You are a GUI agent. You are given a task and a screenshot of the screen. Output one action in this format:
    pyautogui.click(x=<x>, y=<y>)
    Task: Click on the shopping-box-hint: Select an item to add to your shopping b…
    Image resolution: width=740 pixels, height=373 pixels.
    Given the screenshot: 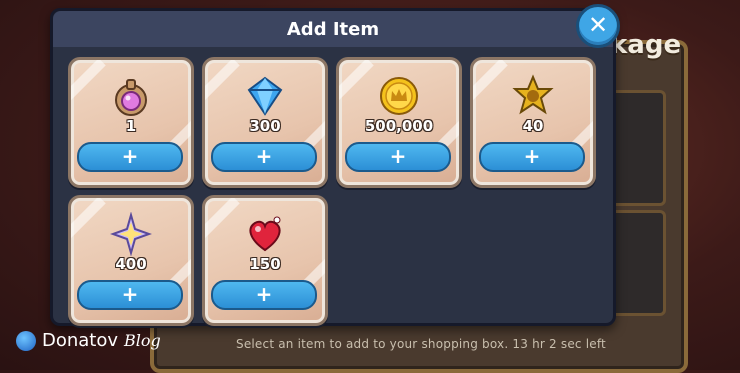 What is the action you would take?
    pyautogui.click(x=421, y=344)
    